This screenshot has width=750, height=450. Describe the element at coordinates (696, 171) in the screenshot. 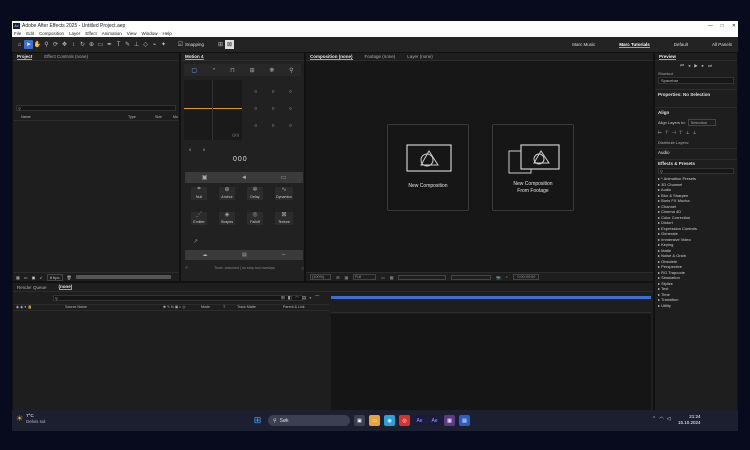

I see `effects-search-input: ⚲` at that location.